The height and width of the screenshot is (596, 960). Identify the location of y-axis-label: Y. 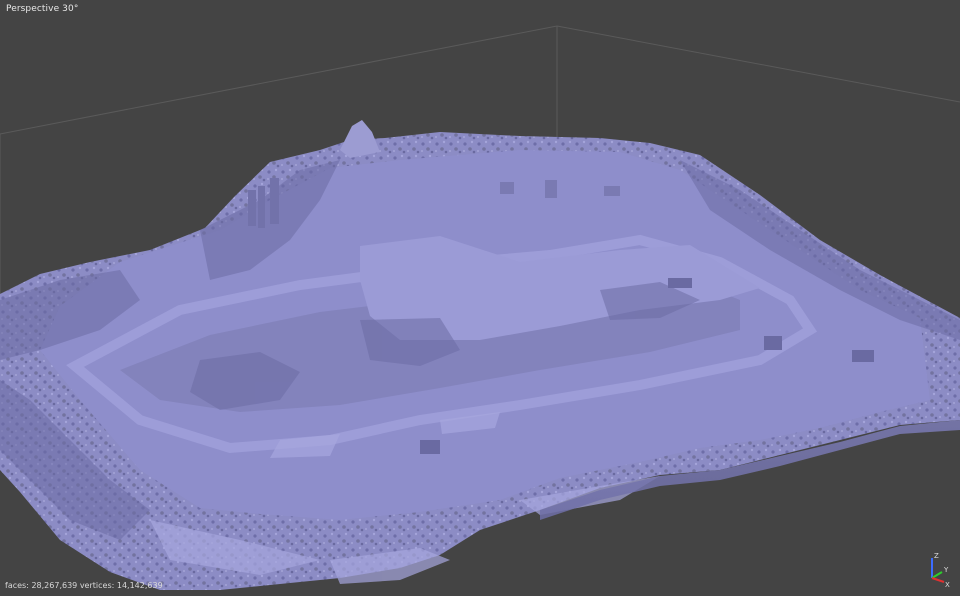
(946, 570).